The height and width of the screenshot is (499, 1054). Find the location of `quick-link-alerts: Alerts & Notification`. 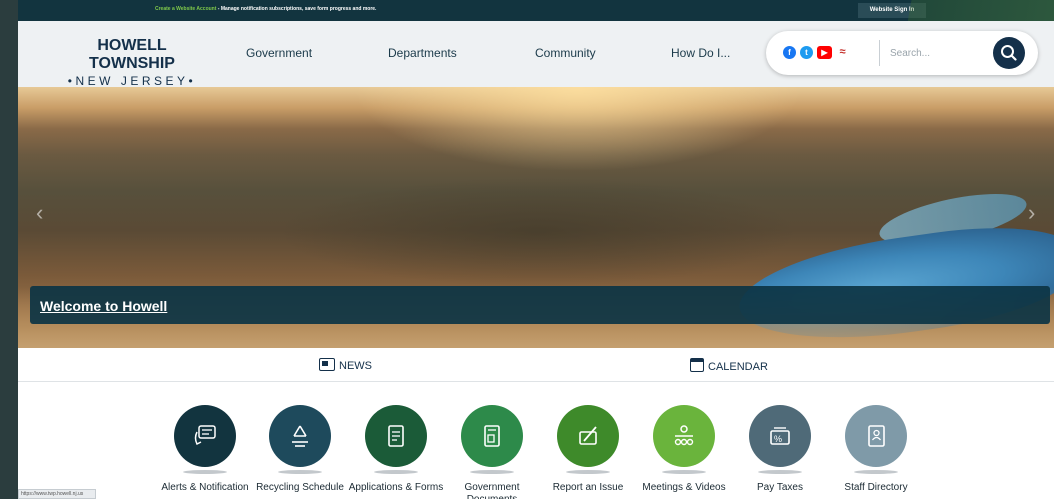

quick-link-alerts: Alerts & Notification is located at coordinates (205, 449).